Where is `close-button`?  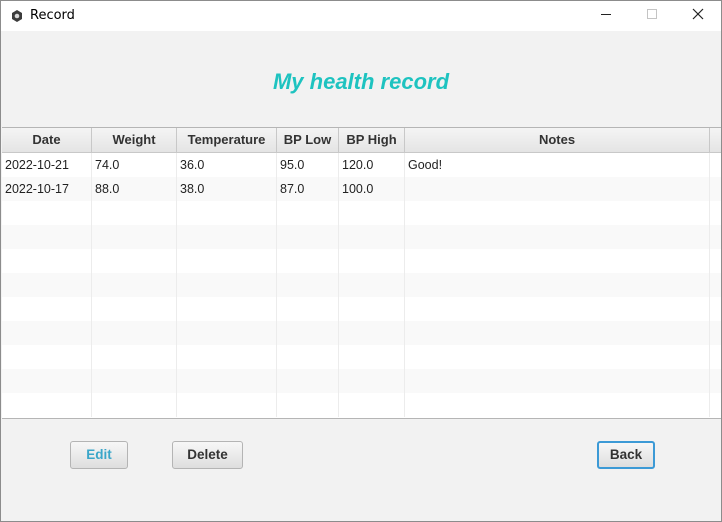
close-button is located at coordinates (698, 16).